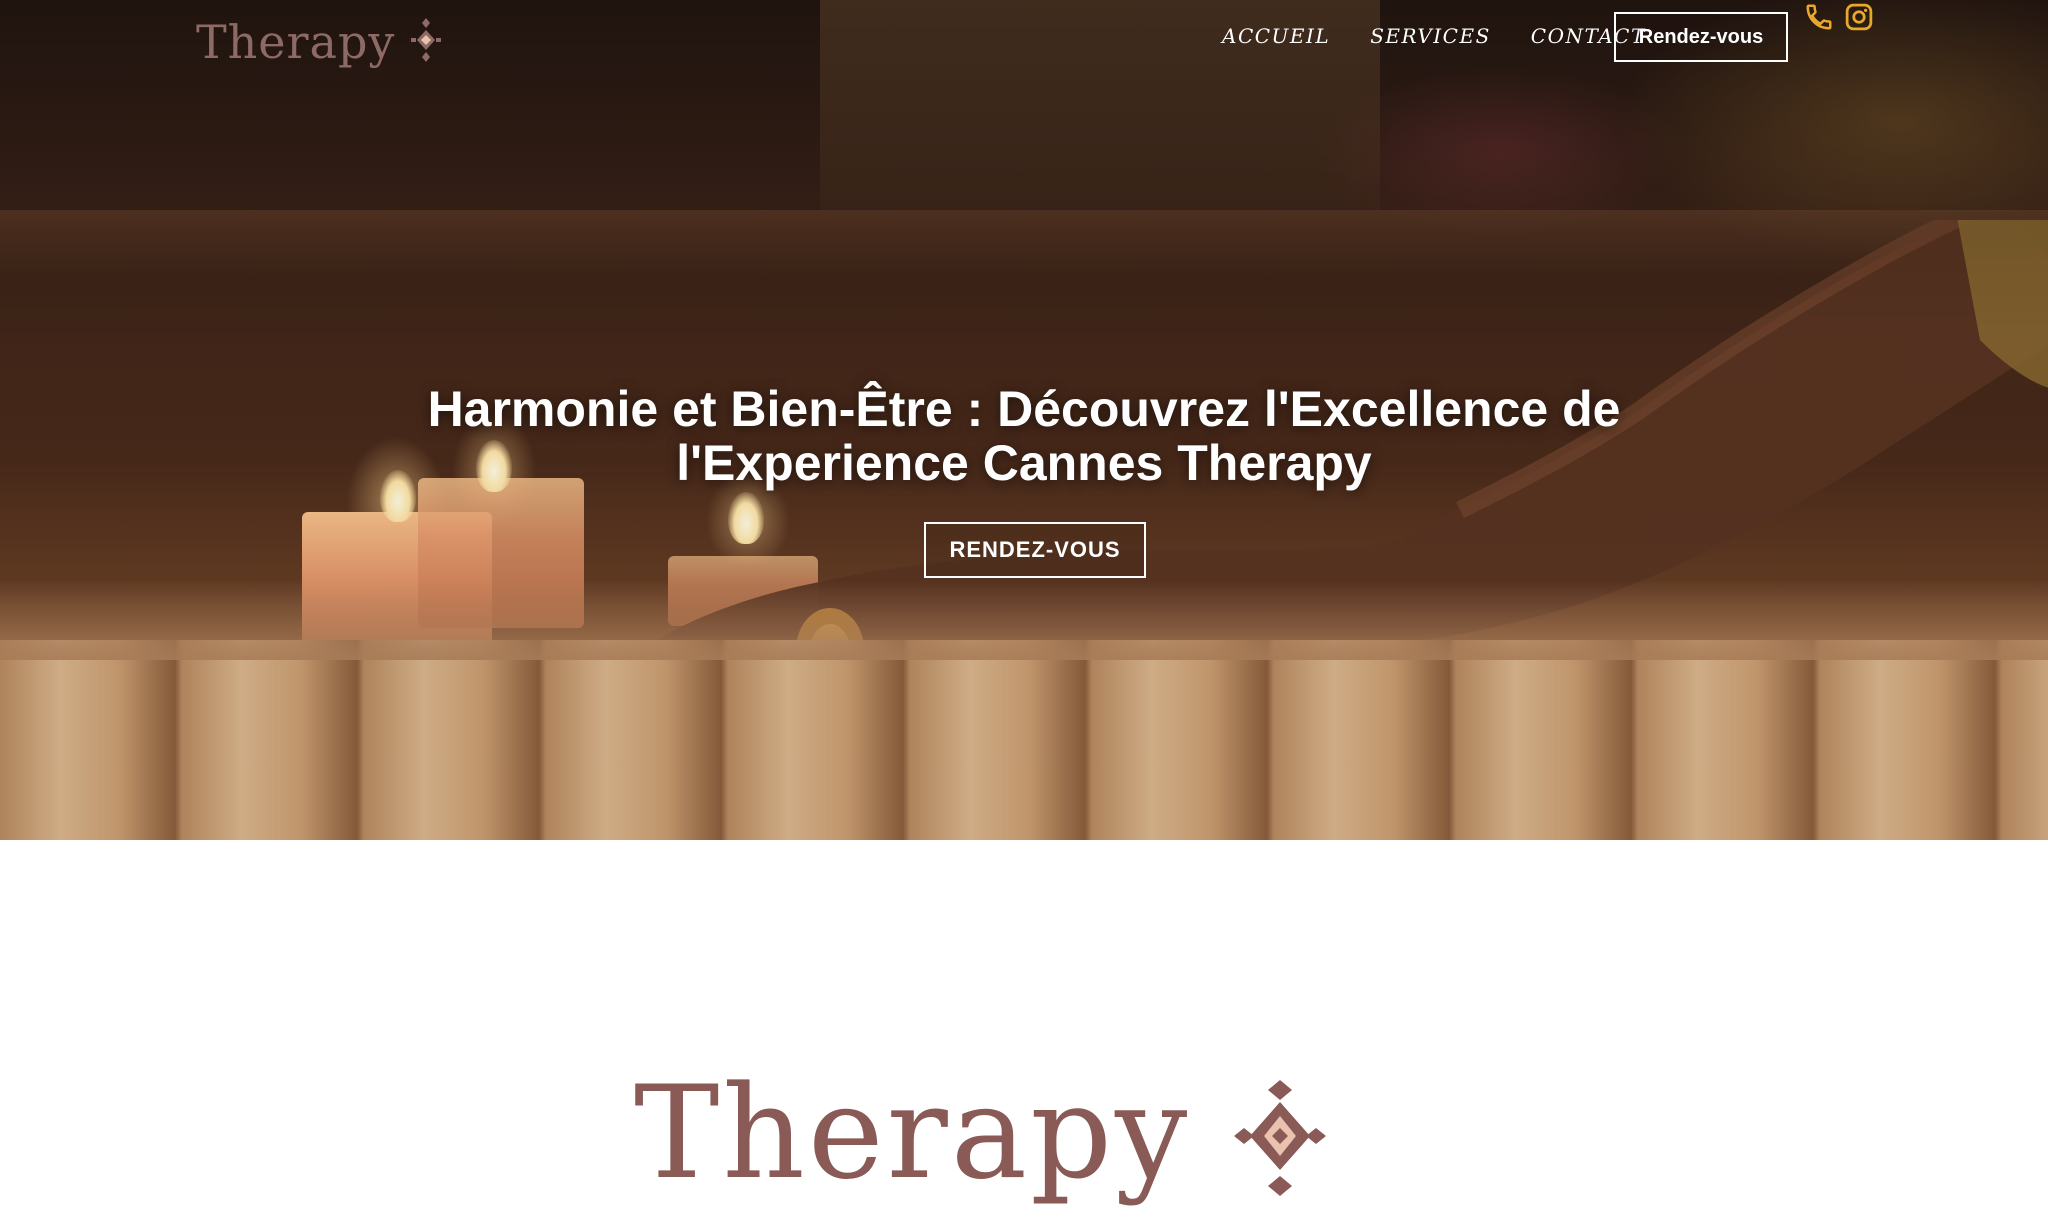 Image resolution: width=2048 pixels, height=1220 pixels. I want to click on about-logo: Therapy, so click(980, 1139).